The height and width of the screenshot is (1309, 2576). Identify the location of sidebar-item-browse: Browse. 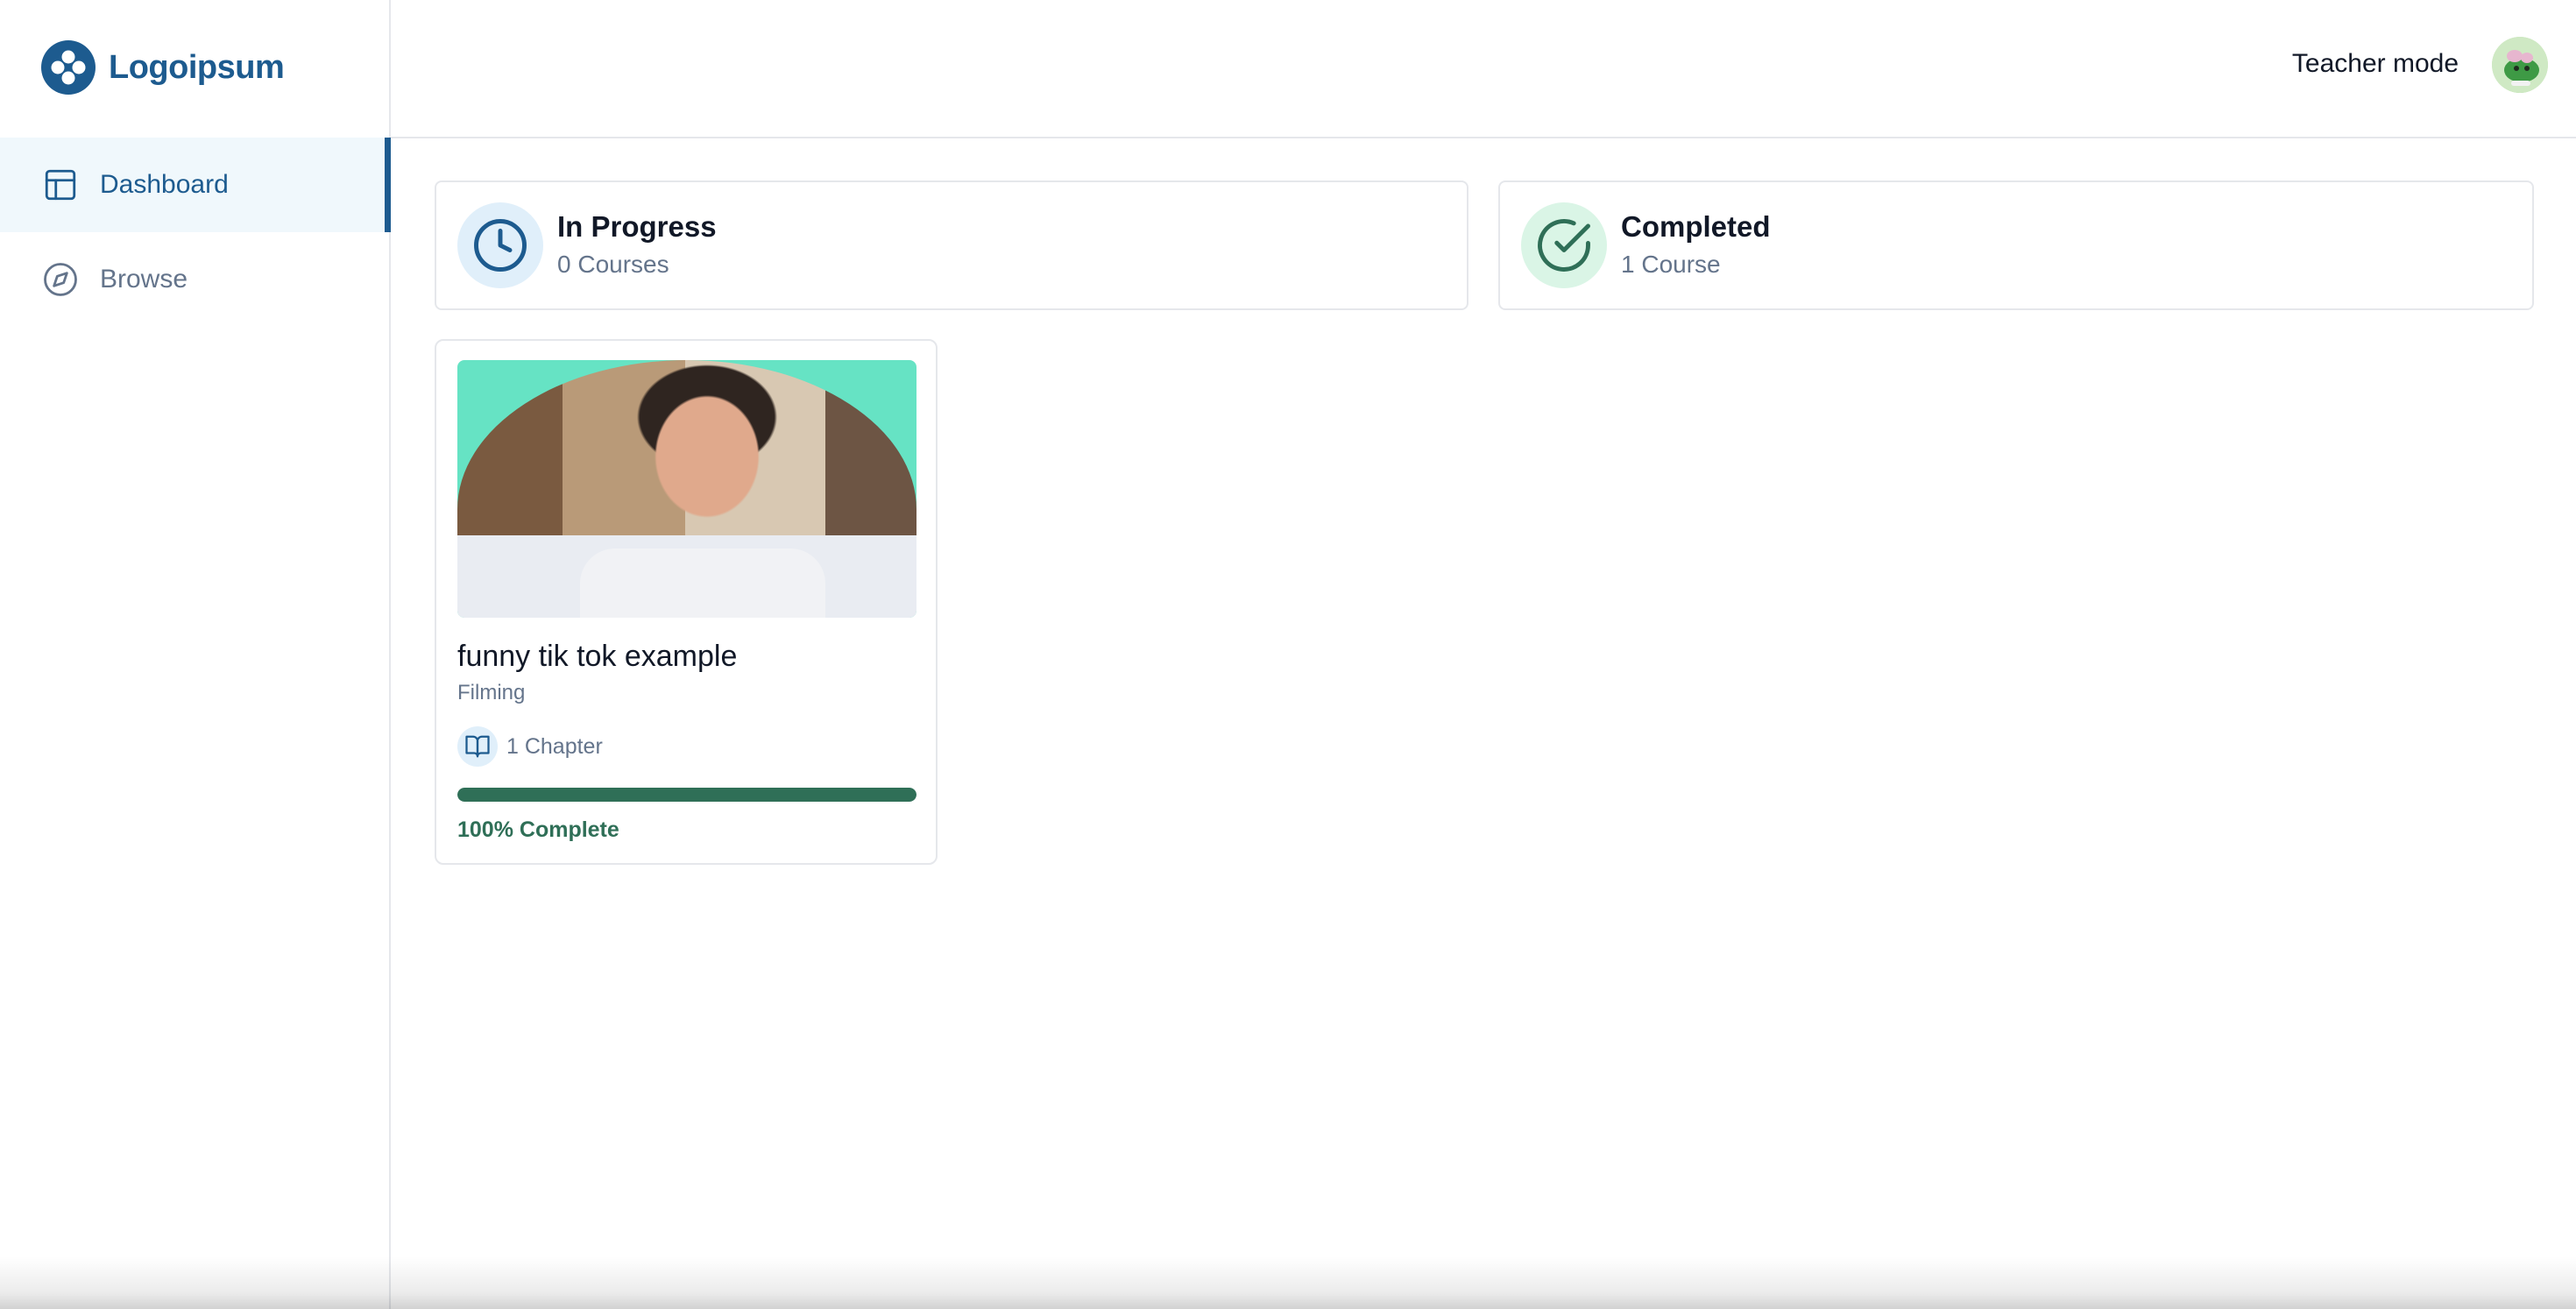
(195, 279).